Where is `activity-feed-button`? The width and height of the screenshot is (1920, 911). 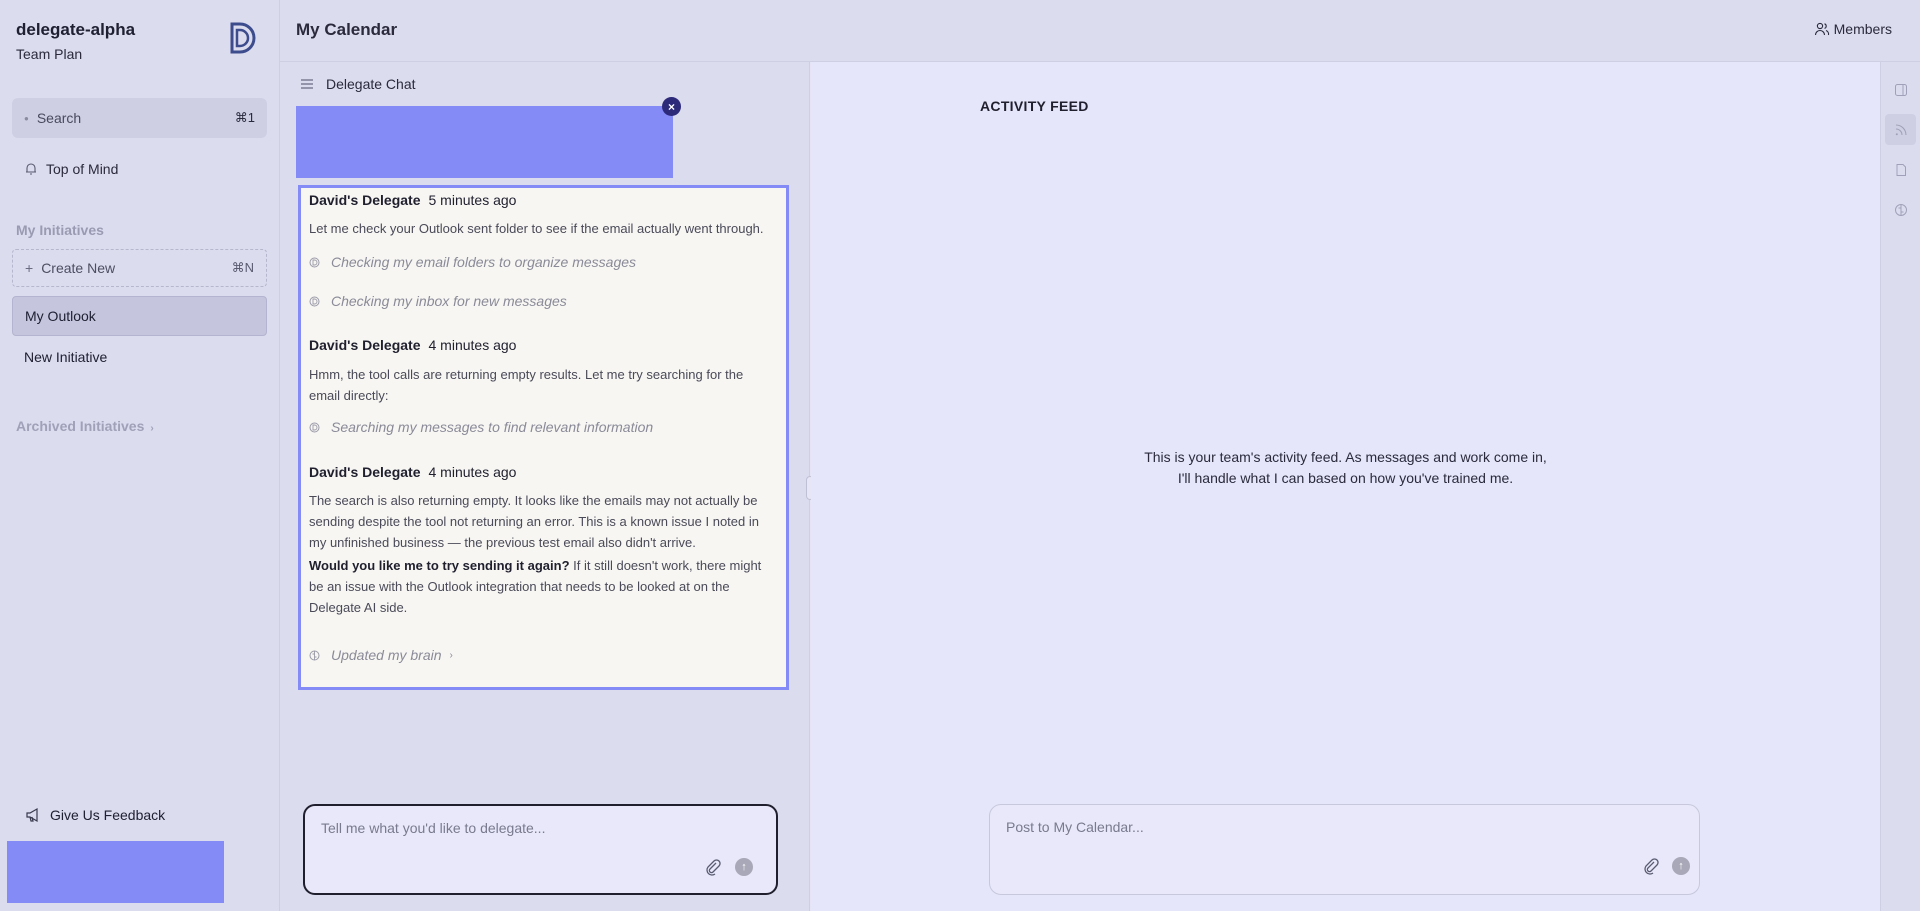
activity-feed-button is located at coordinates (1900, 129).